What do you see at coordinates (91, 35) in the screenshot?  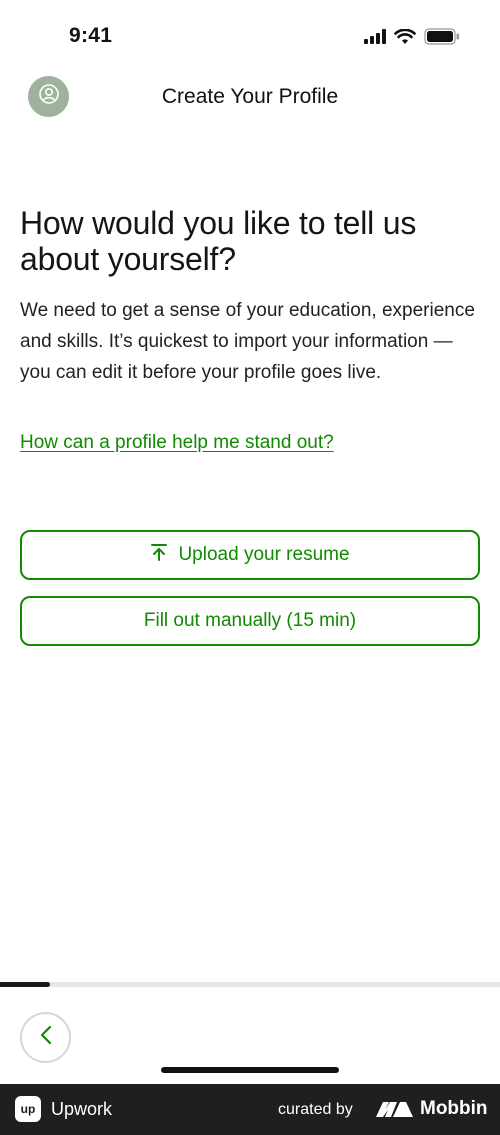 I see `status-time: 9:41` at bounding box center [91, 35].